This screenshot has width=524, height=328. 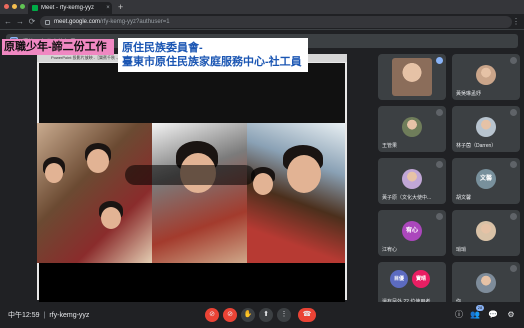 I want to click on meeting-code: rfy-kemg-yyz, so click(x=69, y=315).